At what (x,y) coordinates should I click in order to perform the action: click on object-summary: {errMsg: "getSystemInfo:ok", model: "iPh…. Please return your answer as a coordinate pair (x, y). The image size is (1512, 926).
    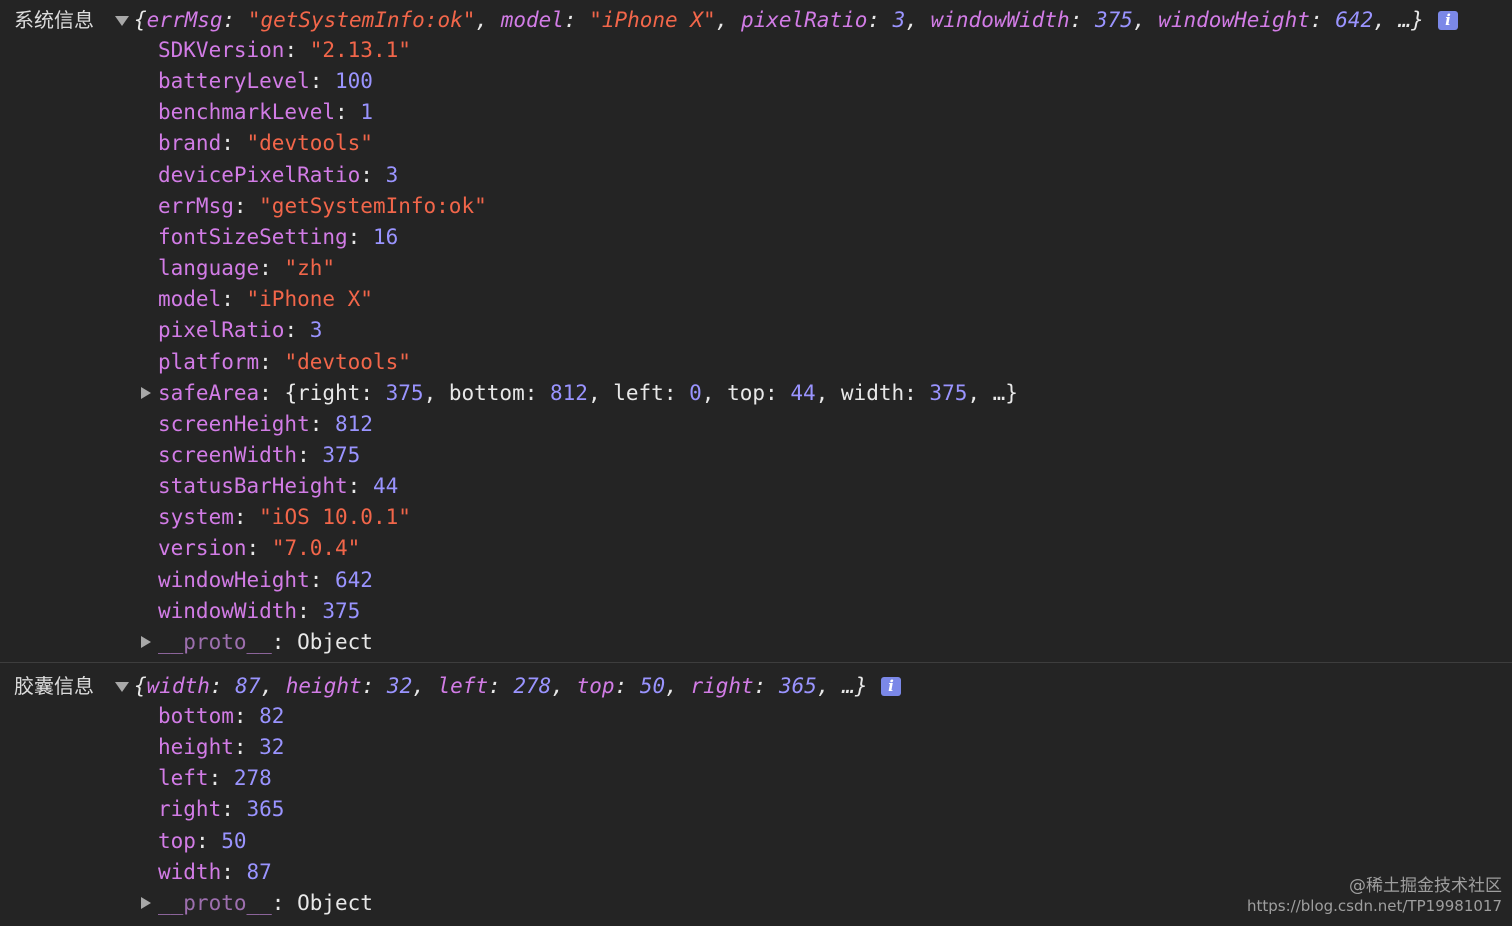
    Looking at the image, I should click on (779, 20).